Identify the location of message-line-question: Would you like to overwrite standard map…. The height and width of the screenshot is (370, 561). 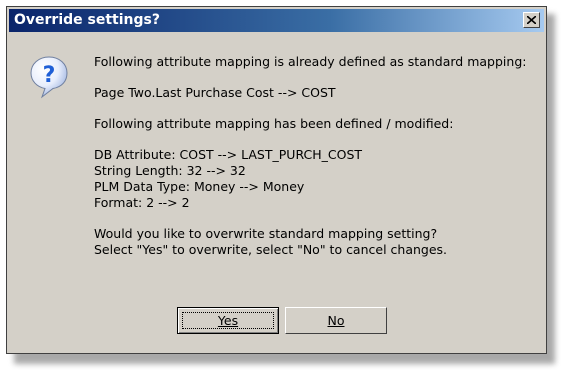
(266, 233).